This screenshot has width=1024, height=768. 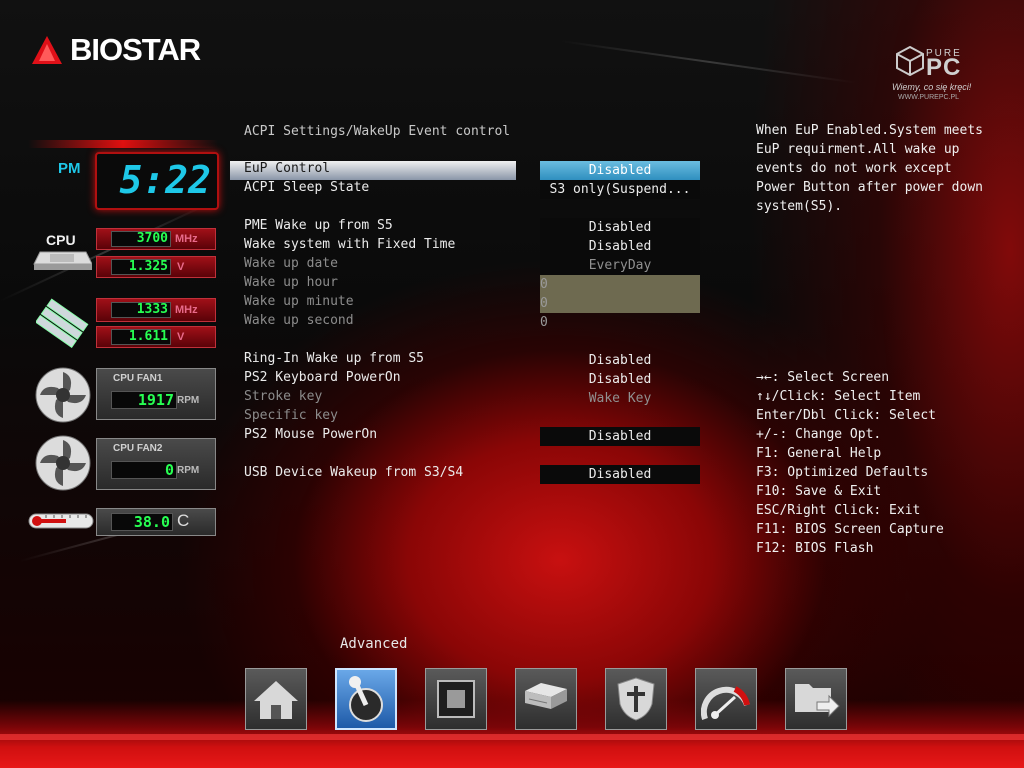 I want to click on nav-home-button, so click(x=276, y=699).